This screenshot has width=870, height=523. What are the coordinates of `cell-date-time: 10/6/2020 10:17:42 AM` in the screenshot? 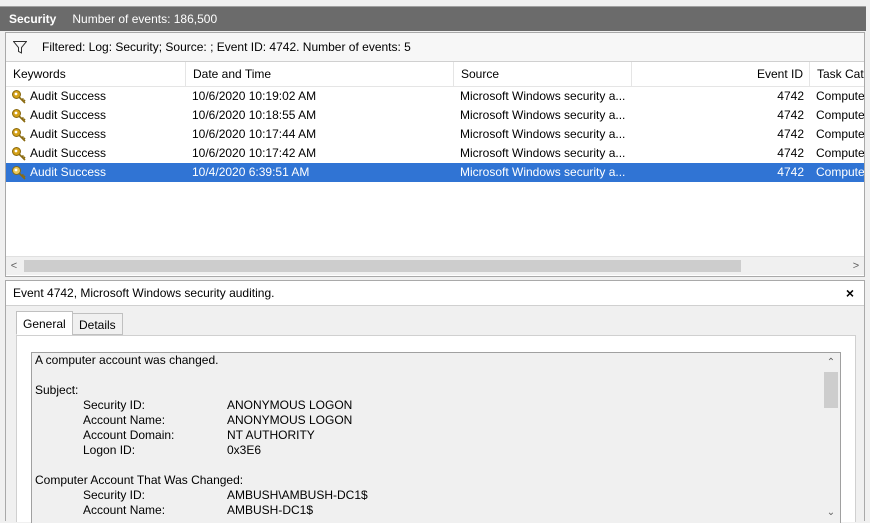 It's located at (254, 153).